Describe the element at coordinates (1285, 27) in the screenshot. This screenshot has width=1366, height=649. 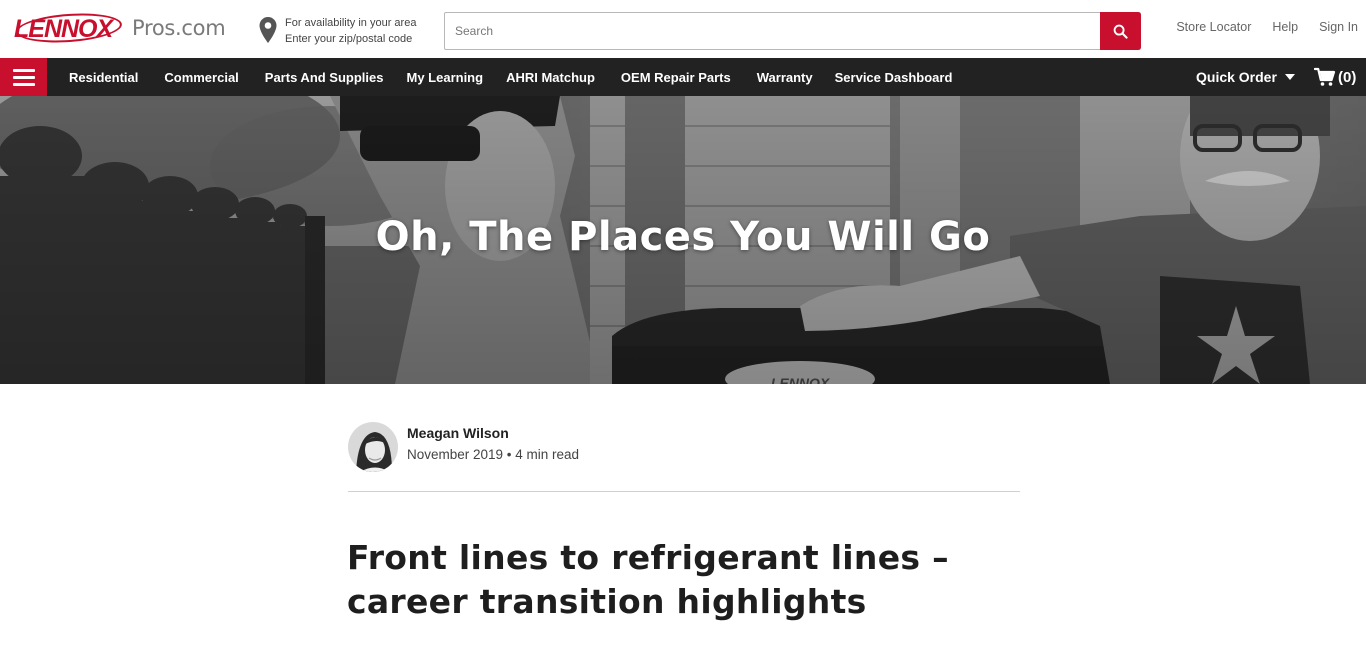
I see `help-link: Help` at that location.